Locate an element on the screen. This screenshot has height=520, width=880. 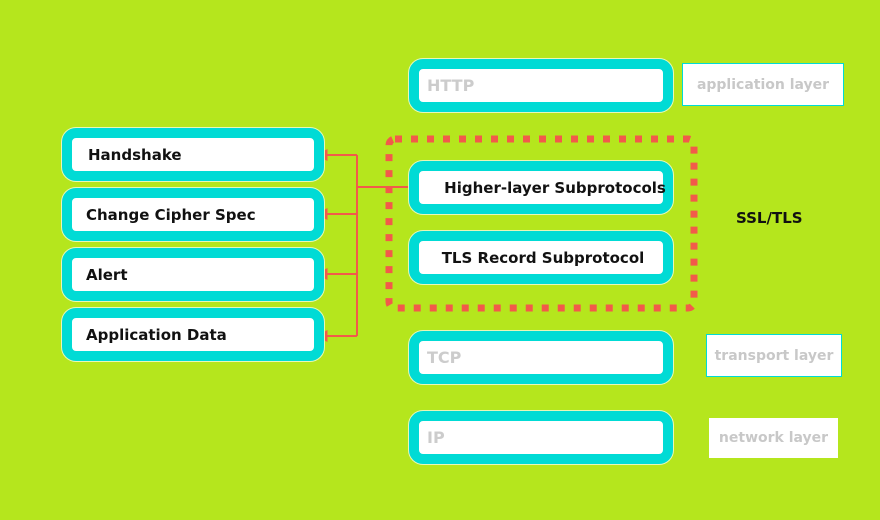
tag-label: network layer is located at coordinates (773, 438).